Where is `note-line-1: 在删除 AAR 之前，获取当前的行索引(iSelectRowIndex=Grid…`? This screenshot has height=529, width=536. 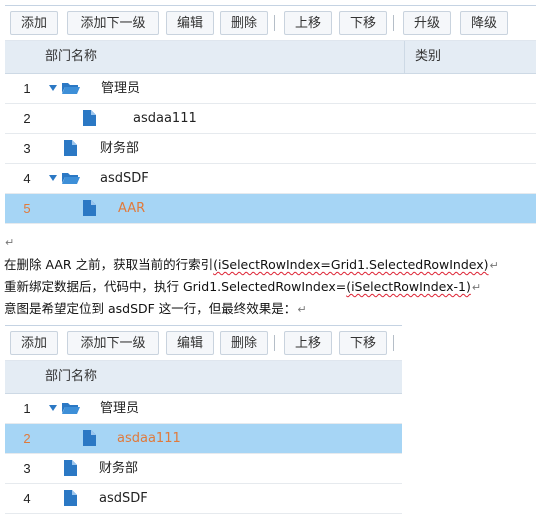 note-line-1: 在删除 AAR 之前，获取当前的行索引(iSelectRowIndex=Grid… is located at coordinates (251, 263).